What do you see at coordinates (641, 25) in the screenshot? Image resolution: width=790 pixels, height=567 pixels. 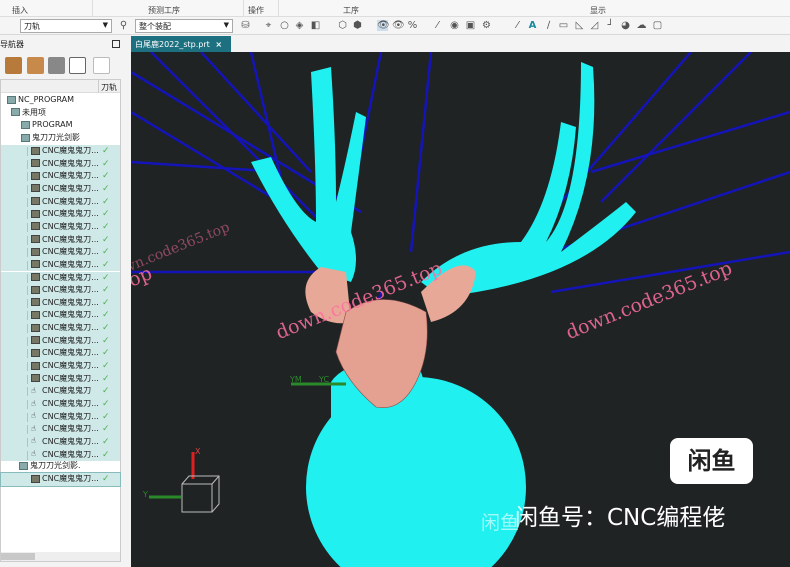 I see `cloud-icon: ☁` at bounding box center [641, 25].